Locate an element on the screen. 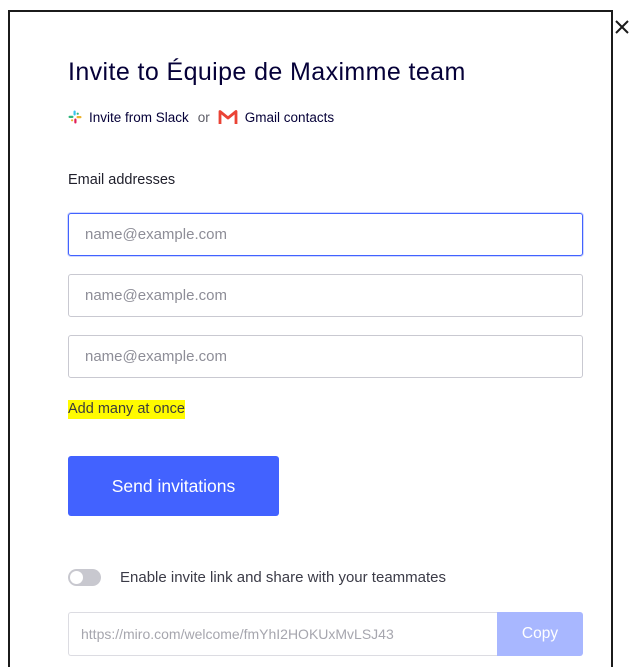 Image resolution: width=632 pixels, height=667 pixels. copy-link-button: Copy is located at coordinates (540, 634).